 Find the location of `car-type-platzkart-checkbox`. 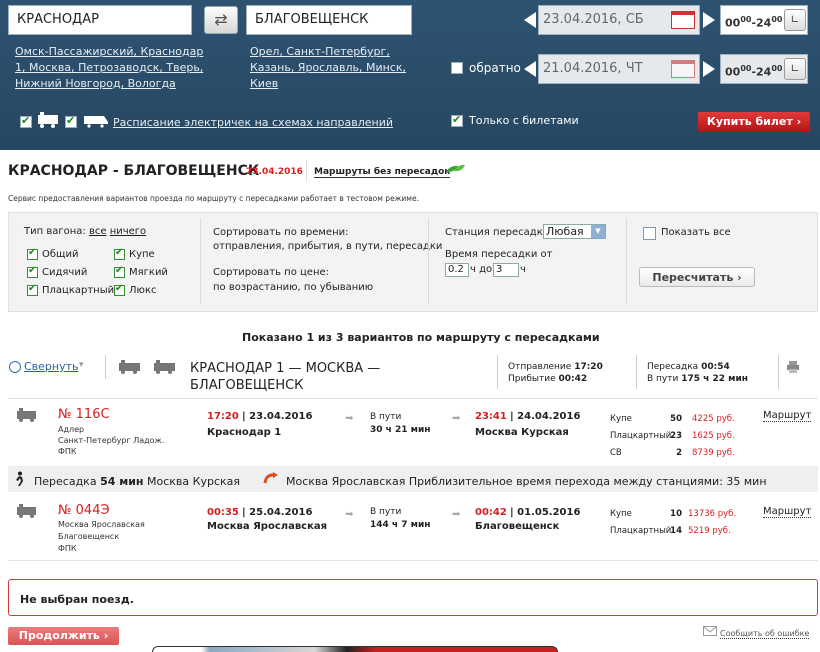

car-type-platzkart-checkbox is located at coordinates (32, 289).